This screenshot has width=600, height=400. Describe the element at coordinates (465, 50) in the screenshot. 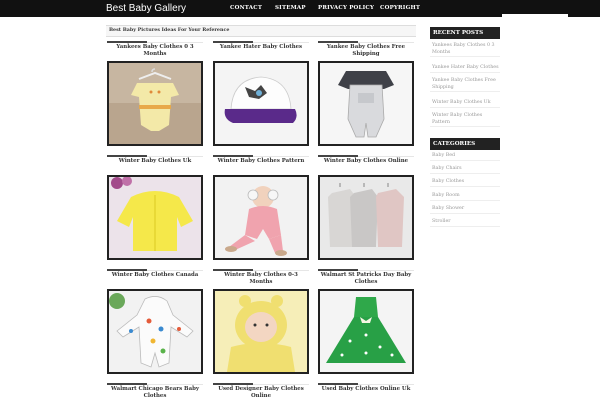

I see `recent-post-link: Yankees Baby Clothes 0 3 Months` at that location.